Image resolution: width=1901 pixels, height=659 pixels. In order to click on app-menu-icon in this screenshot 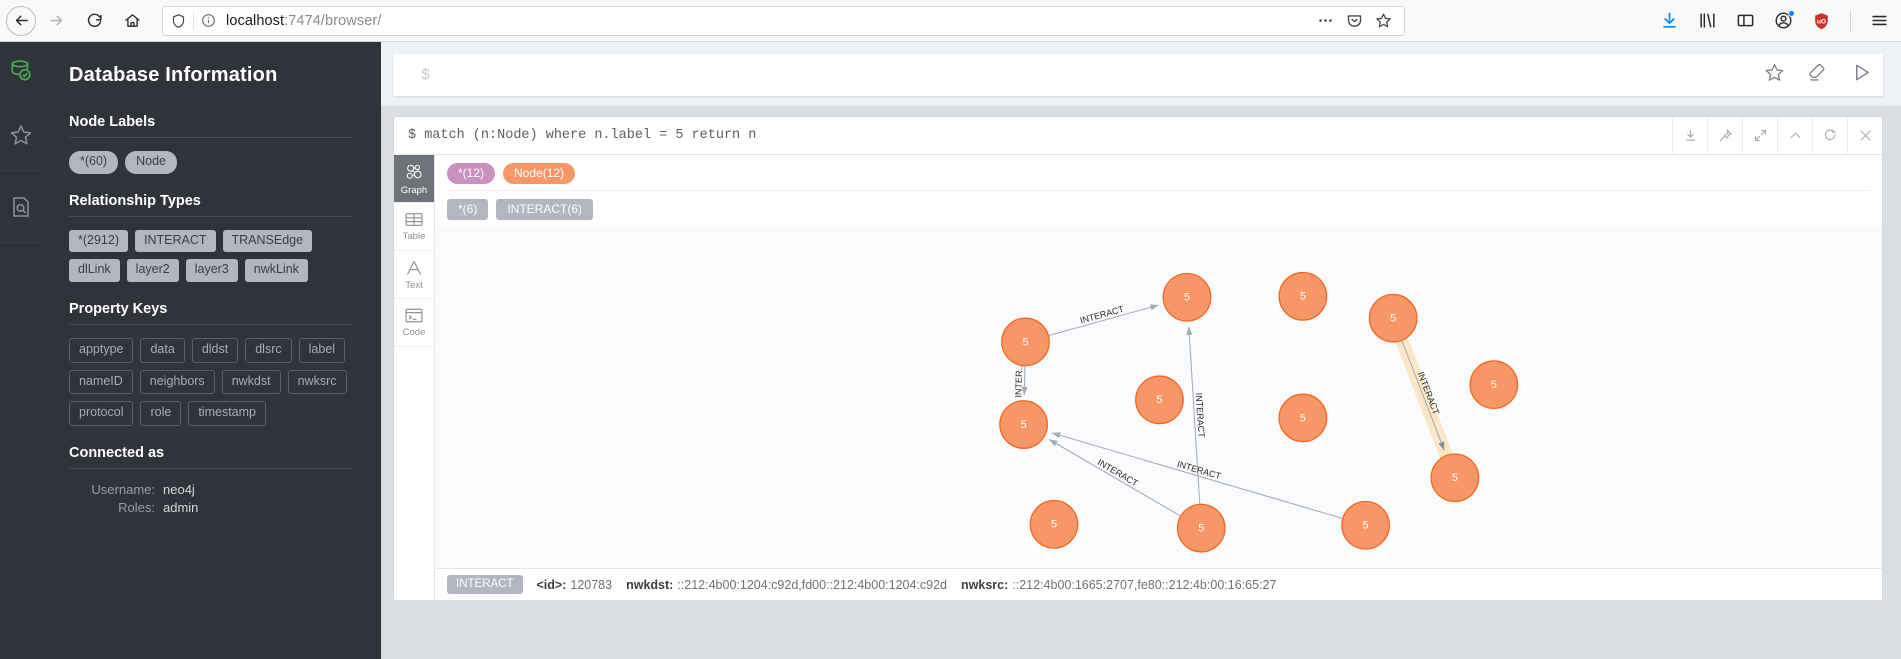, I will do `click(1879, 20)`.